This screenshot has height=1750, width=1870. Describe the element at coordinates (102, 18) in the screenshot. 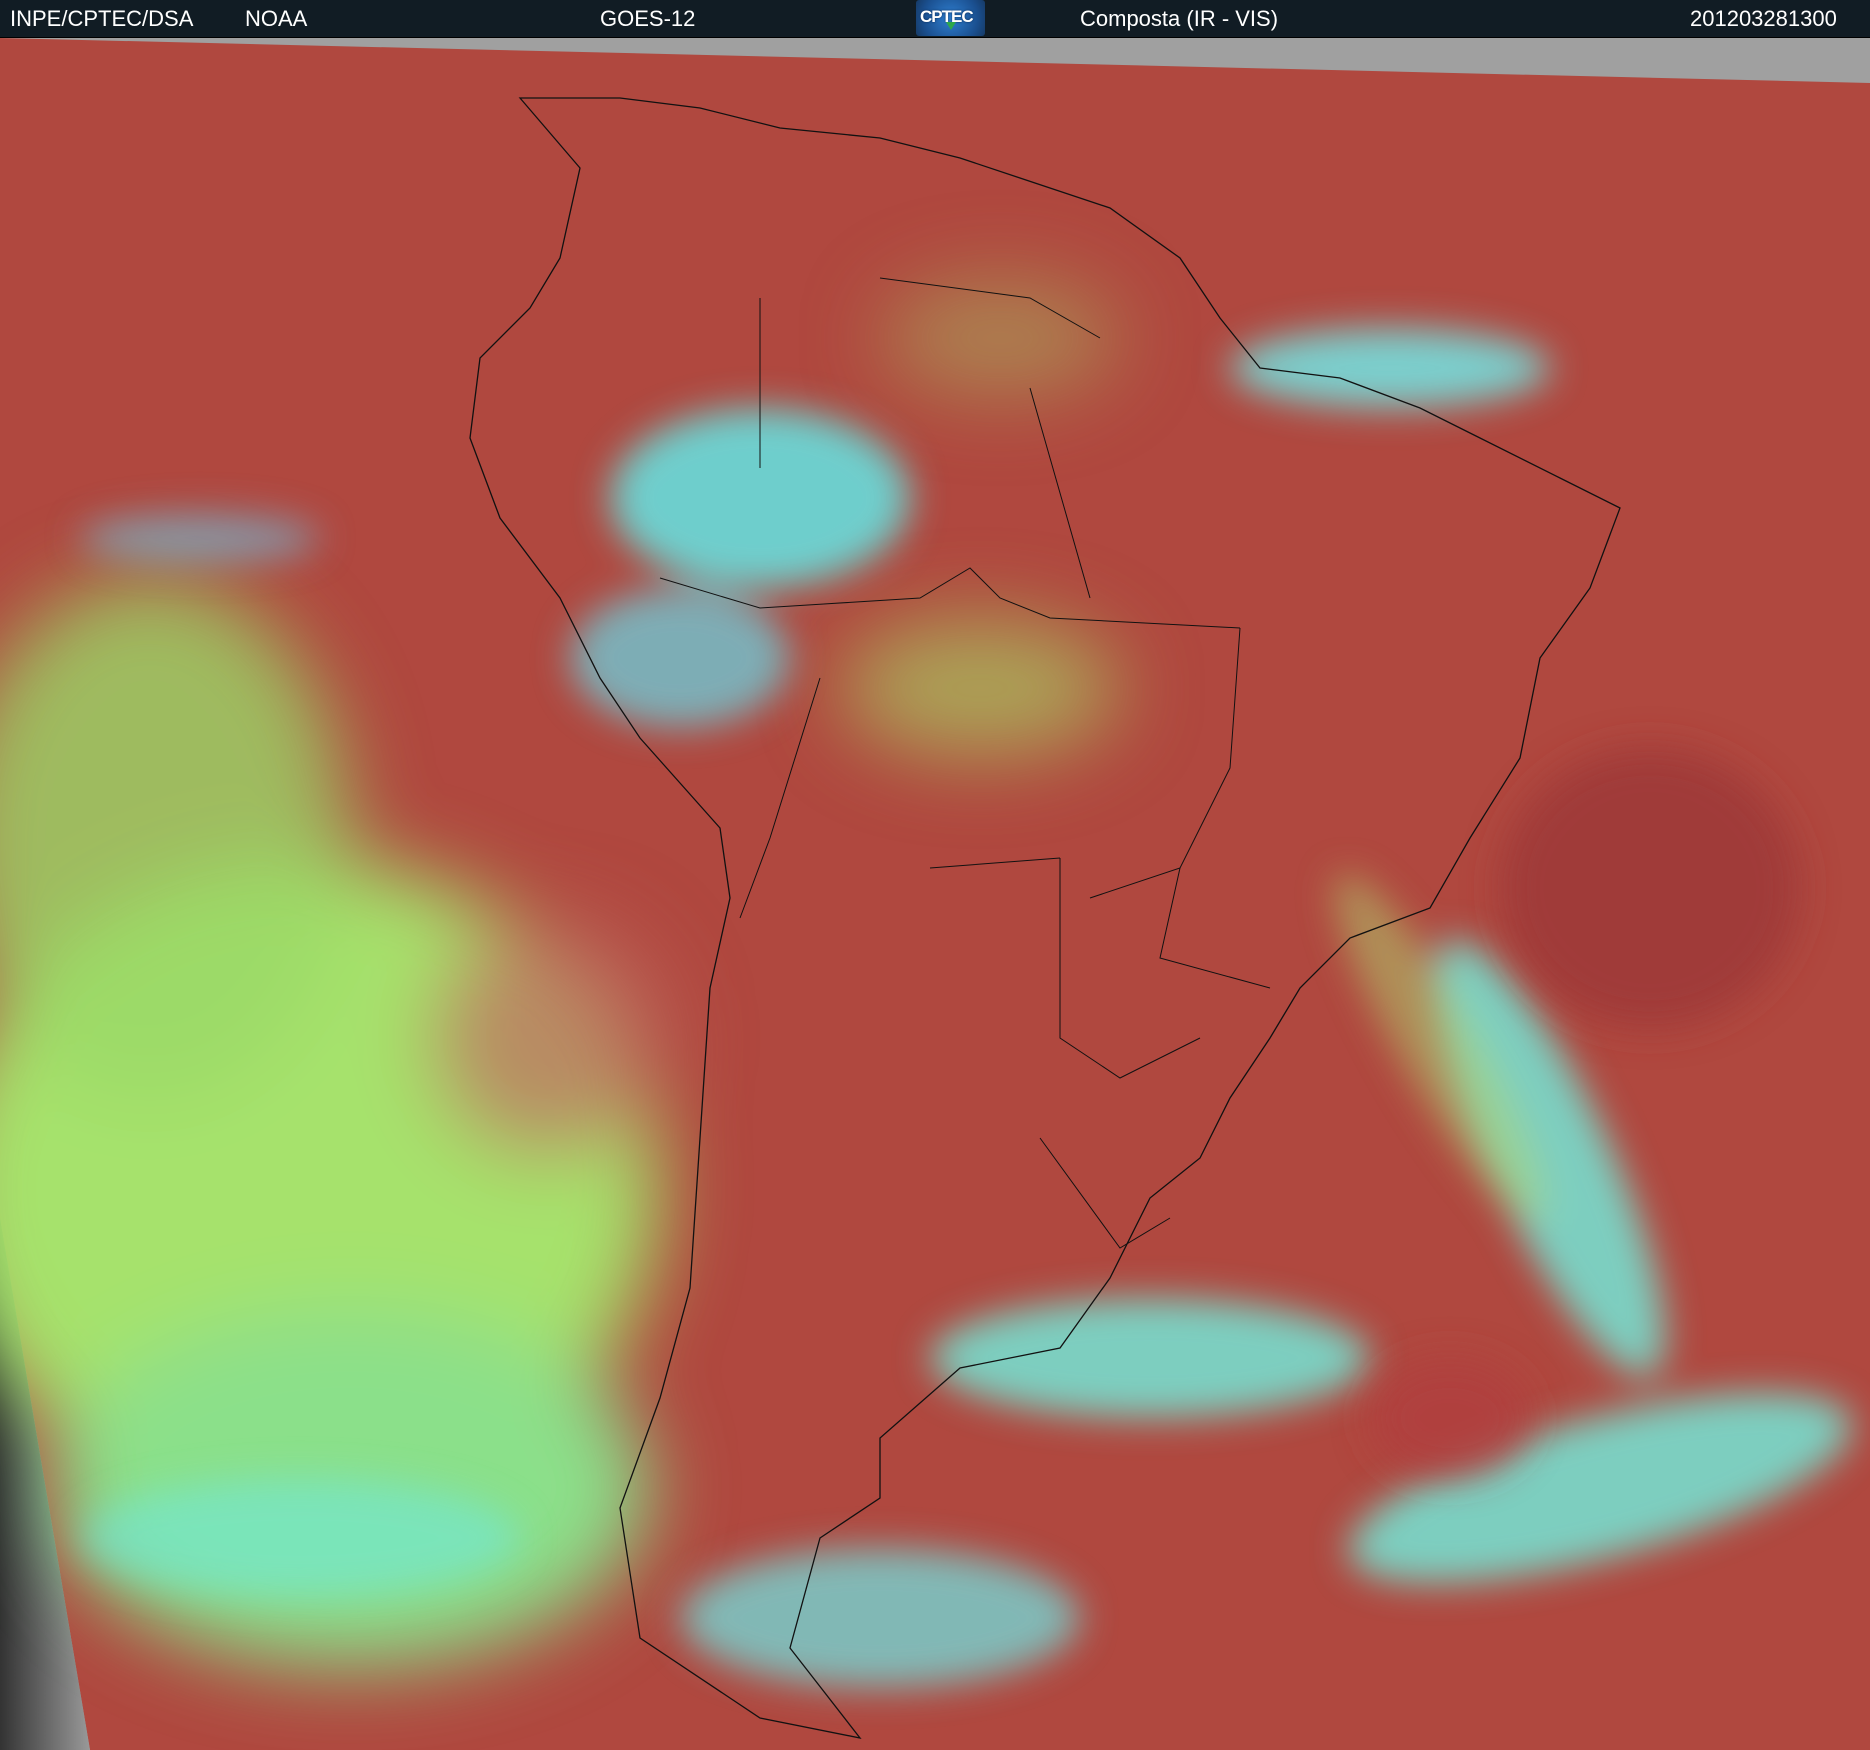

I see `institution-label: INPE/CPTEC/DSA` at that location.